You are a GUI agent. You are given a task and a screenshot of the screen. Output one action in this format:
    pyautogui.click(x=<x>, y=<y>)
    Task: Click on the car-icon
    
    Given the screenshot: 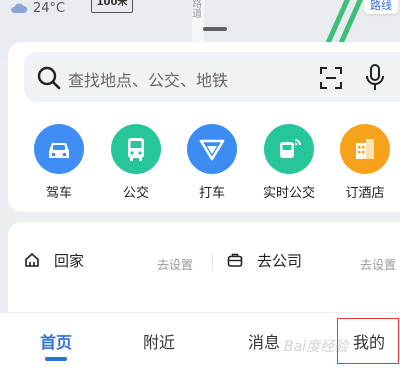 What is the action you would take?
    pyautogui.click(x=59, y=149)
    